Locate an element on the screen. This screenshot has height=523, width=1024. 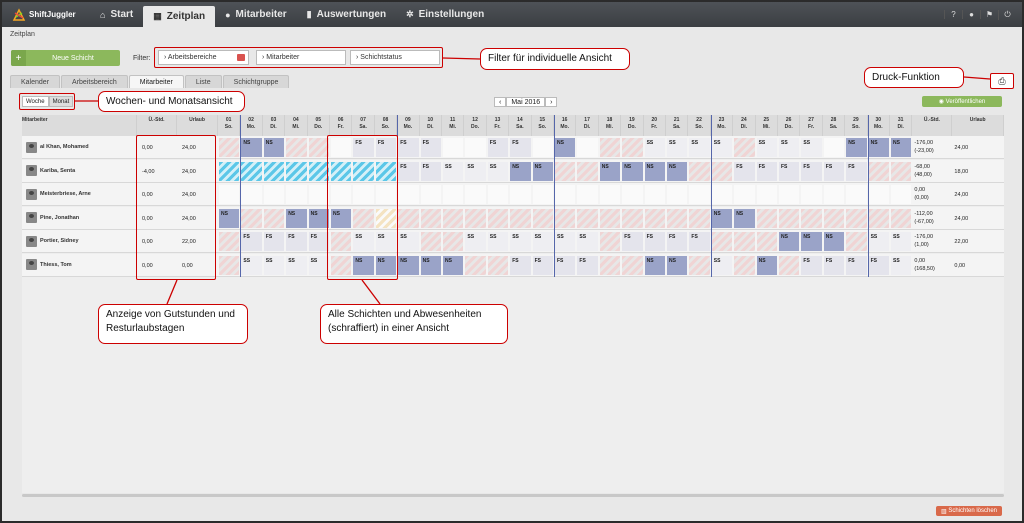
annotation-print: Druck-Funktion is located at coordinates (914, 77).